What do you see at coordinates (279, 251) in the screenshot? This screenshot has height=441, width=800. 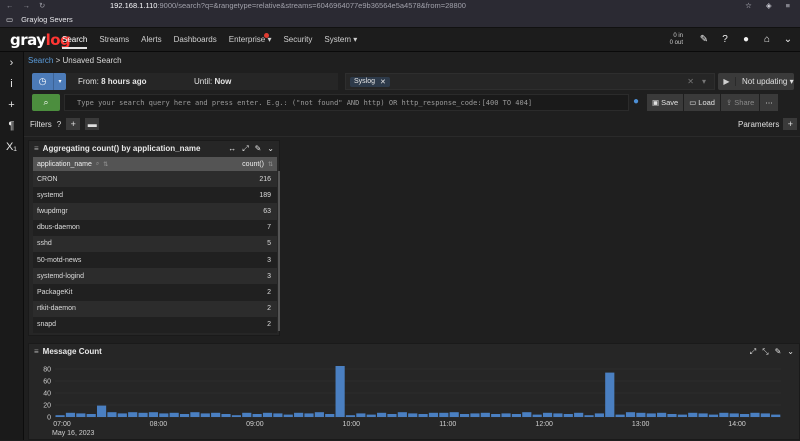 I see `scrollbar` at bounding box center [279, 251].